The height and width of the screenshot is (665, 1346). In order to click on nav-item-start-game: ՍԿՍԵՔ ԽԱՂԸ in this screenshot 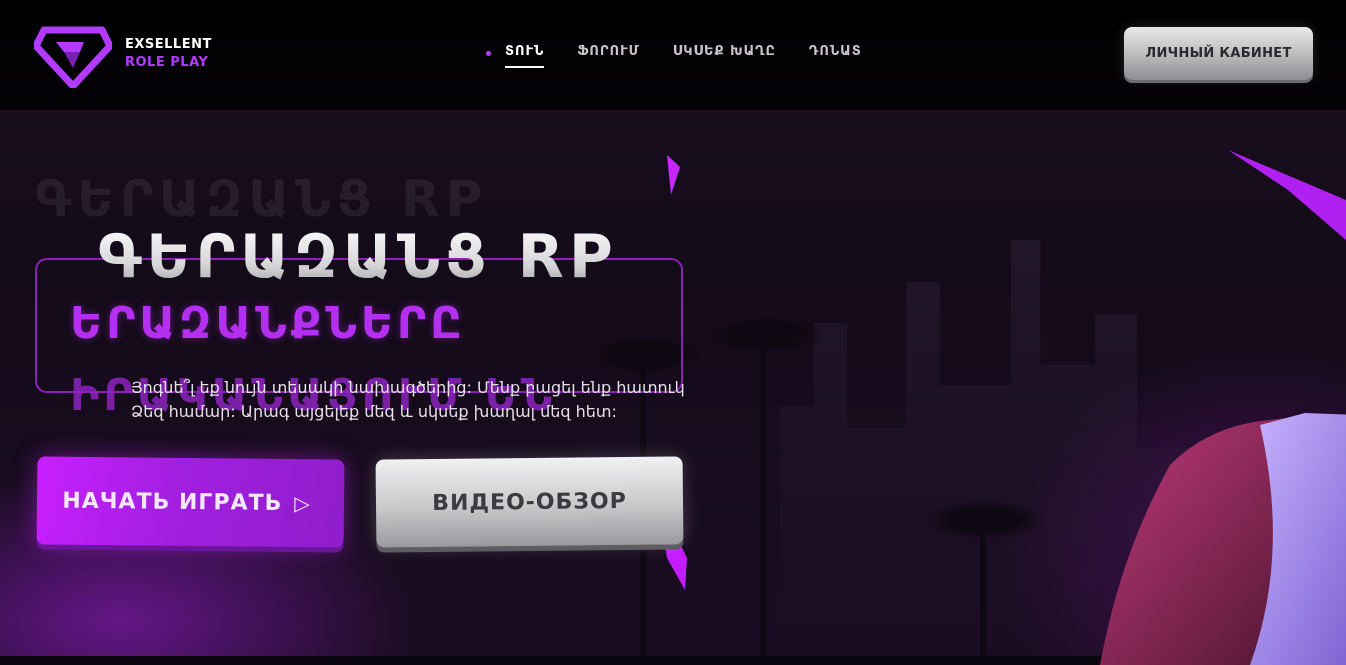, I will do `click(724, 51)`.